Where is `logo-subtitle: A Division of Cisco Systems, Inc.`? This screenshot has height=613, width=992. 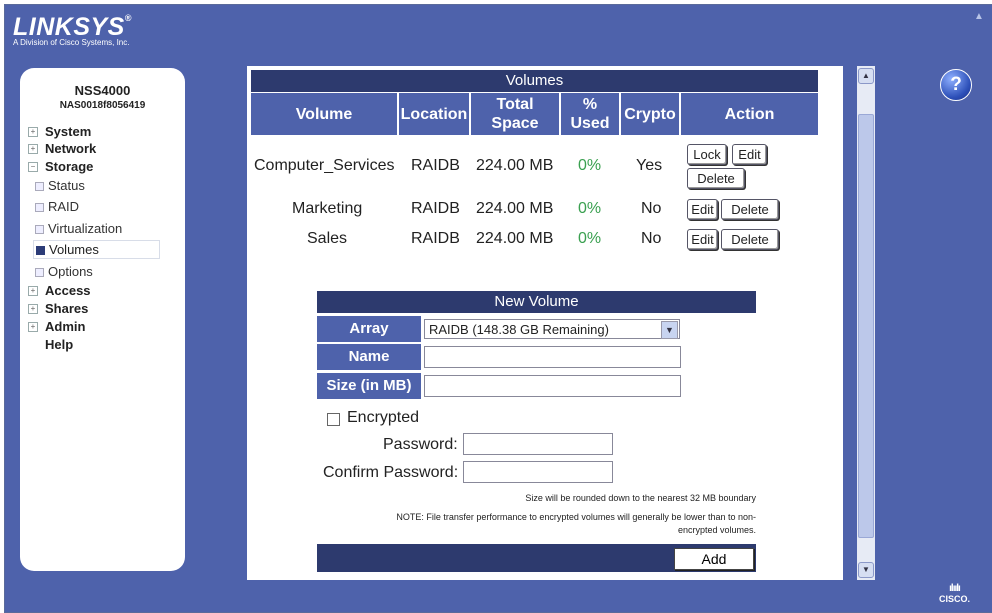 logo-subtitle: A Division of Cisco Systems, Inc. is located at coordinates (71, 42).